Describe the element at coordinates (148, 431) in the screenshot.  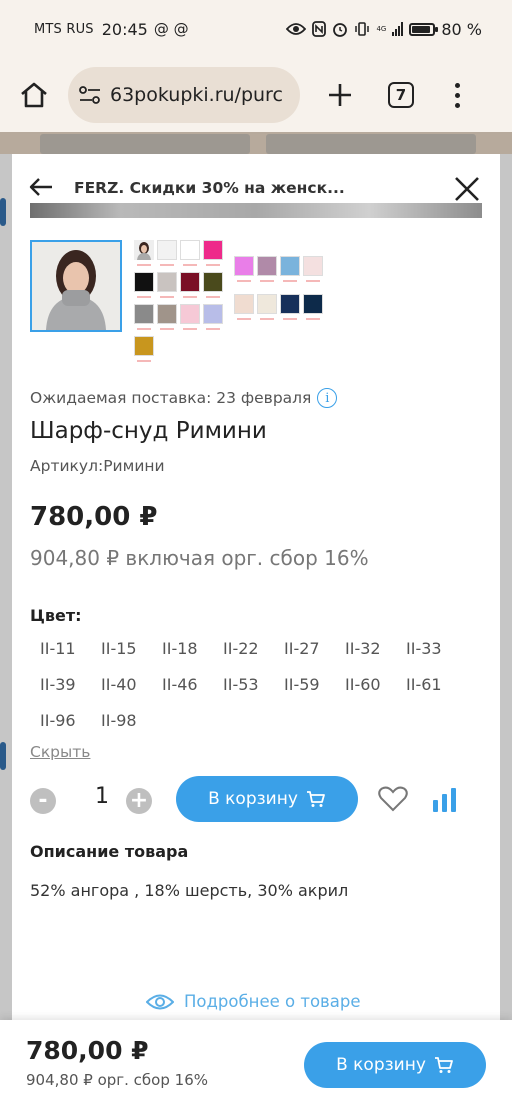
I see `product-name: Шарф-снуд Римини` at that location.